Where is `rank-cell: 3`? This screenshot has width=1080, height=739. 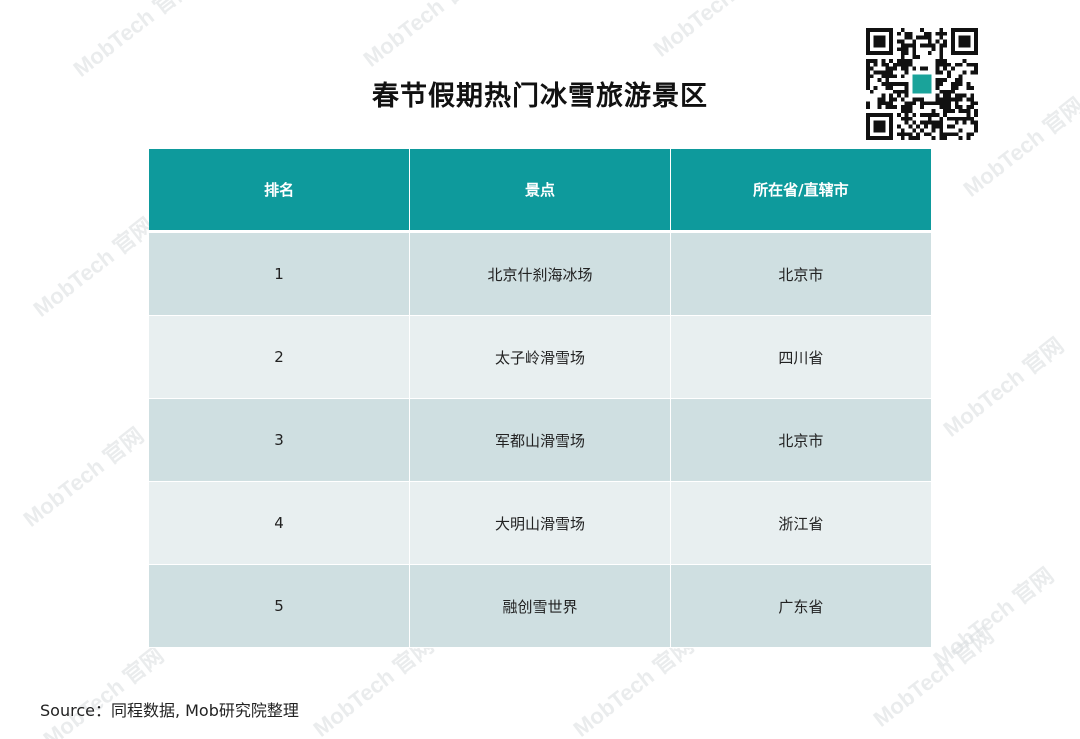 rank-cell: 3 is located at coordinates (280, 440).